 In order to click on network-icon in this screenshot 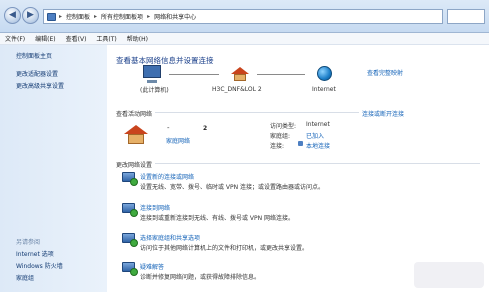, I will do `click(51, 16)`.